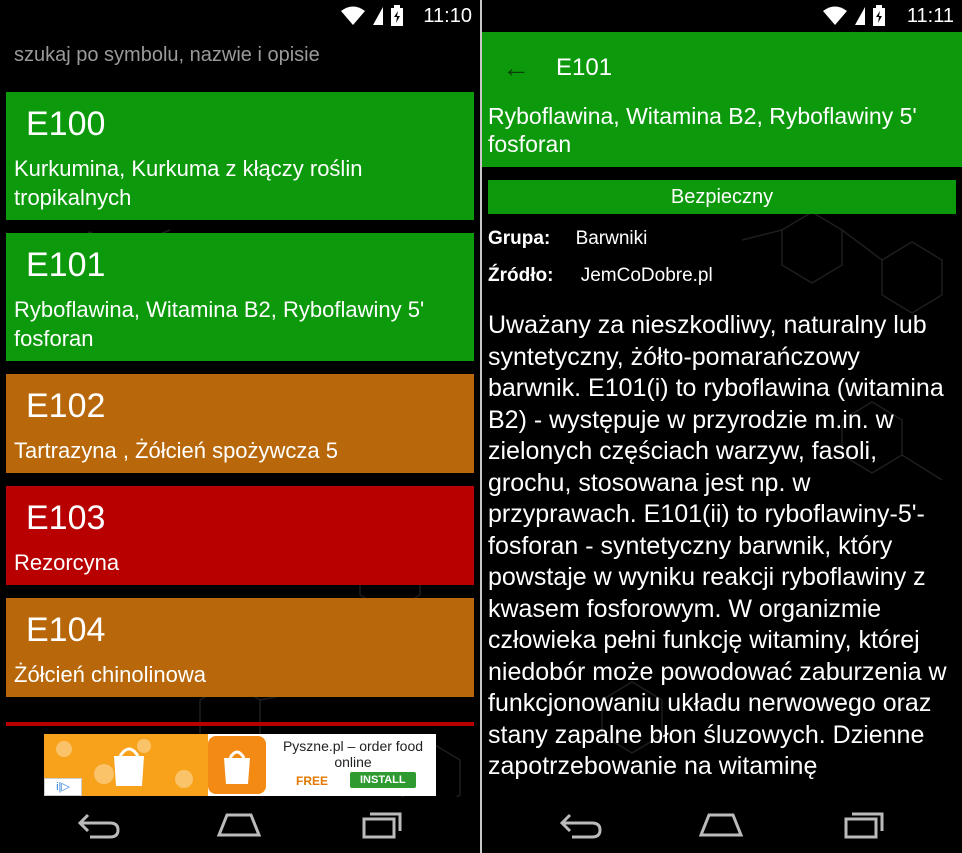  Describe the element at coordinates (611, 238) in the screenshot. I see `group-value: Barwniki` at that location.